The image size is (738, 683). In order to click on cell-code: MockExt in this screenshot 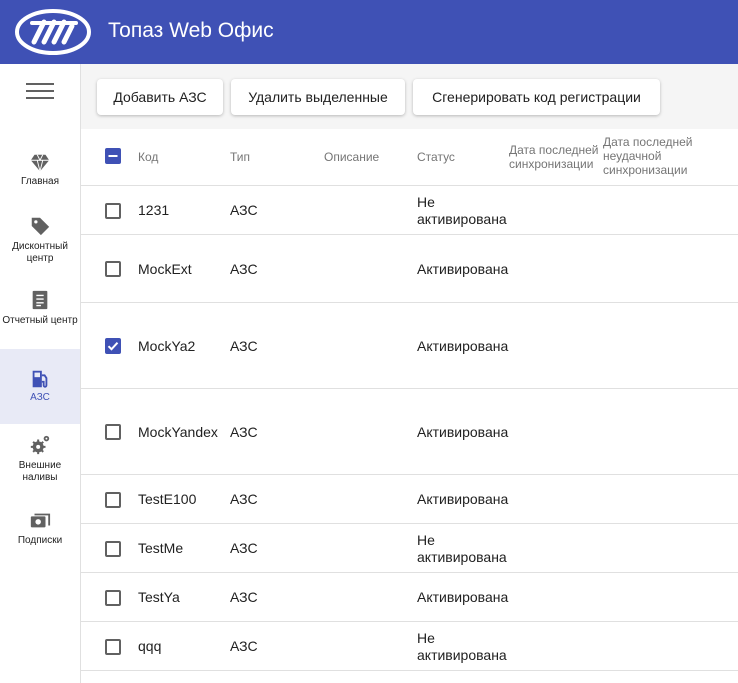, I will do `click(165, 269)`.